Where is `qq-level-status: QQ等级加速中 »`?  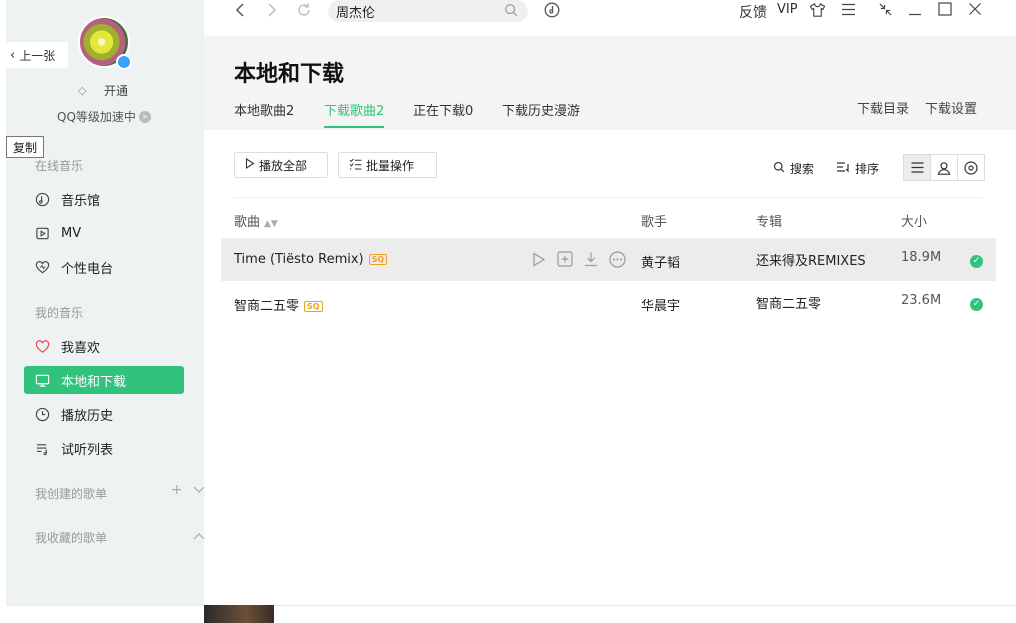 qq-level-status: QQ等级加速中 » is located at coordinates (104, 116).